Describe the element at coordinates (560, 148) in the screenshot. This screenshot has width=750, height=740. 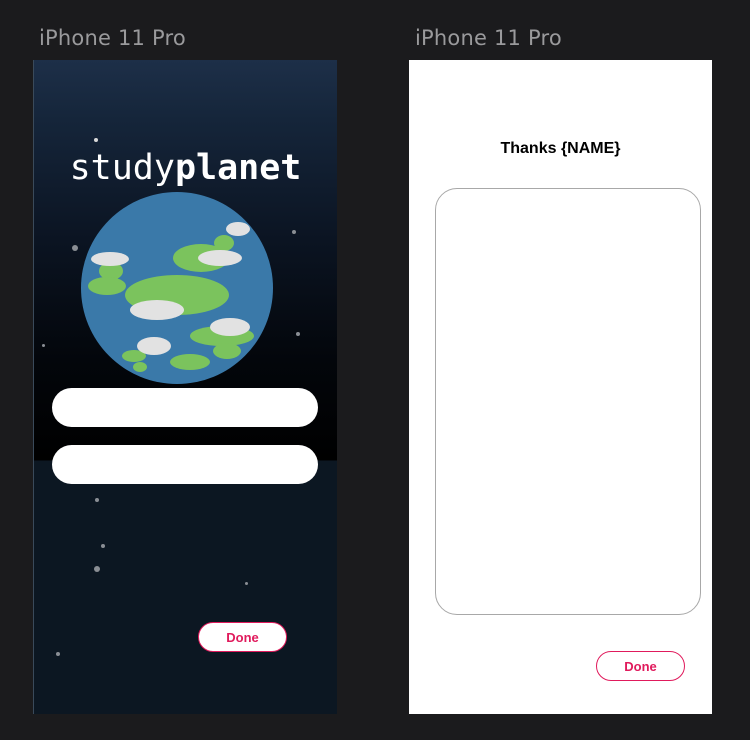
I see `thanks-heading: Thanks {NAME}` at that location.